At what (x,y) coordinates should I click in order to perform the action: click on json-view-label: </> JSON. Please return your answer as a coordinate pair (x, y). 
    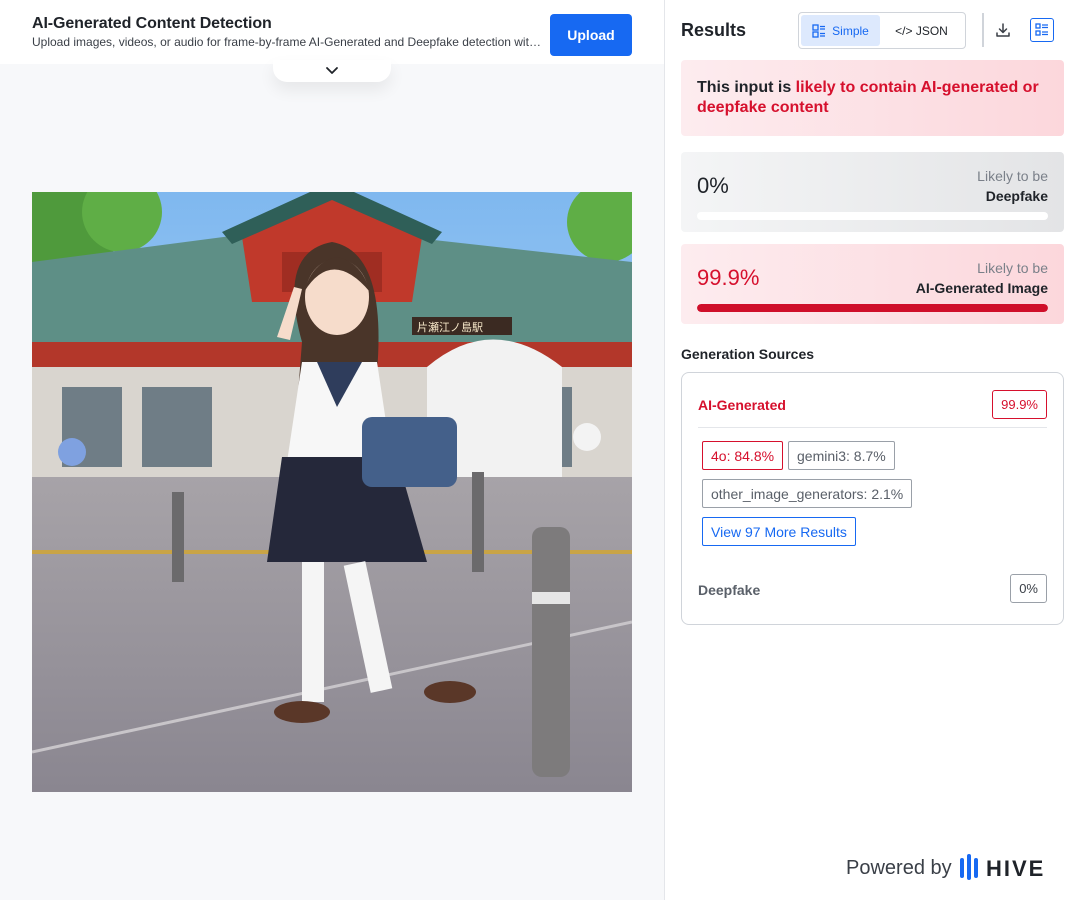
    Looking at the image, I should click on (921, 30).